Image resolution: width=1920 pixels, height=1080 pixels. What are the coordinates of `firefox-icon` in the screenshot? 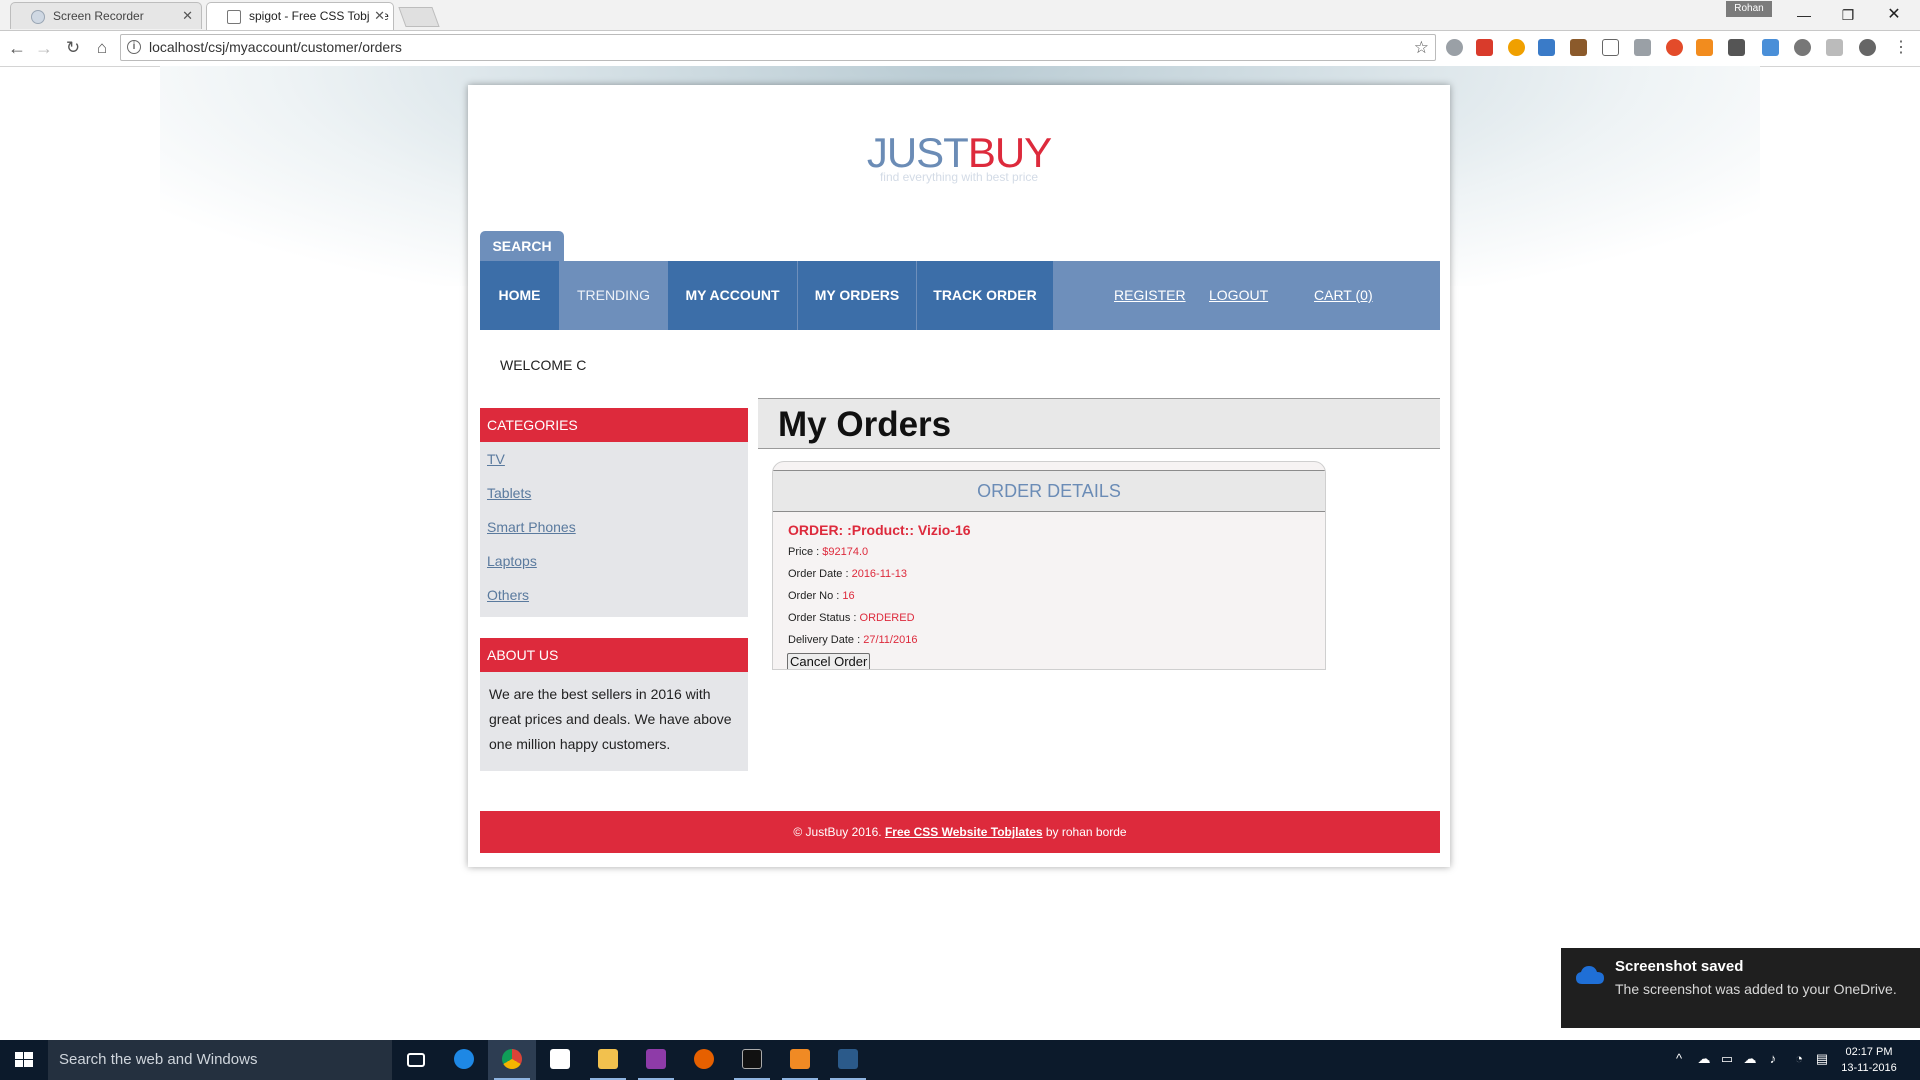 It's located at (704, 1060).